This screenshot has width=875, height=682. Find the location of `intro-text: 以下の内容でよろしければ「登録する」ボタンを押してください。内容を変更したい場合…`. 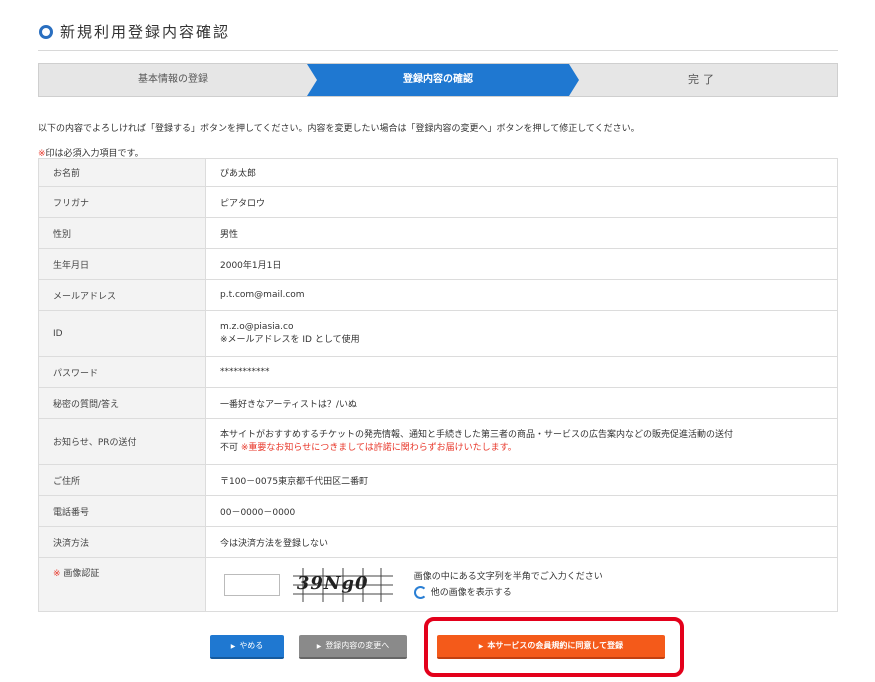

intro-text: 以下の内容でよろしければ「登録する」ボタンを押してください。内容を変更したい場合… is located at coordinates (339, 129).